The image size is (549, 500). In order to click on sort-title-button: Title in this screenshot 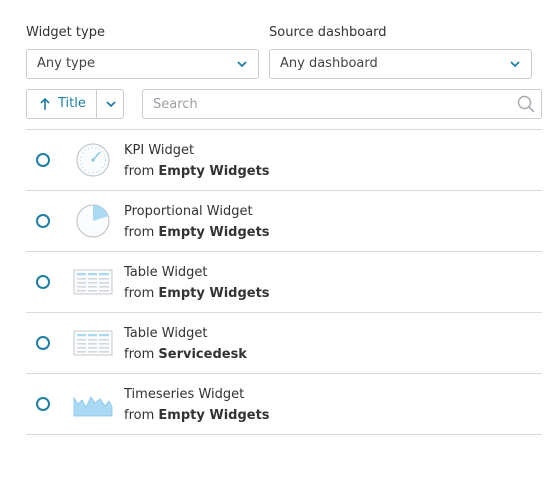, I will do `click(61, 104)`.